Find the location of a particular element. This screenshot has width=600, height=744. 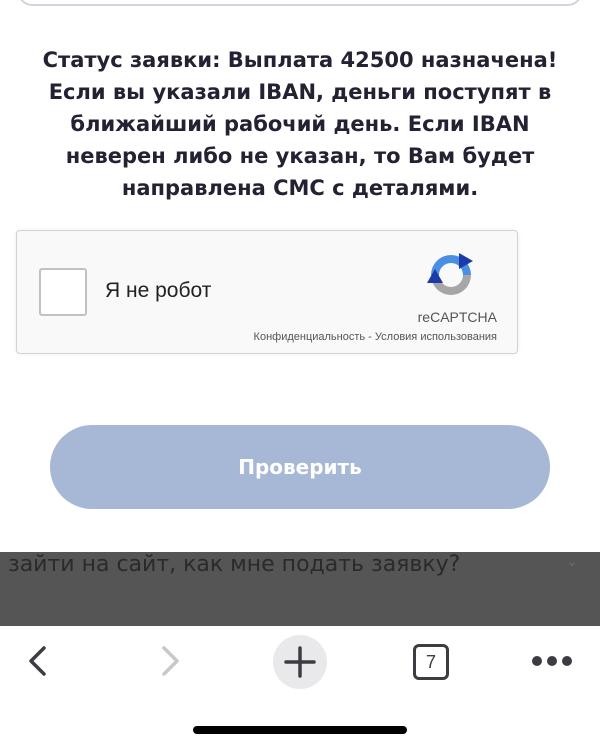

new-tab-button is located at coordinates (300, 662).